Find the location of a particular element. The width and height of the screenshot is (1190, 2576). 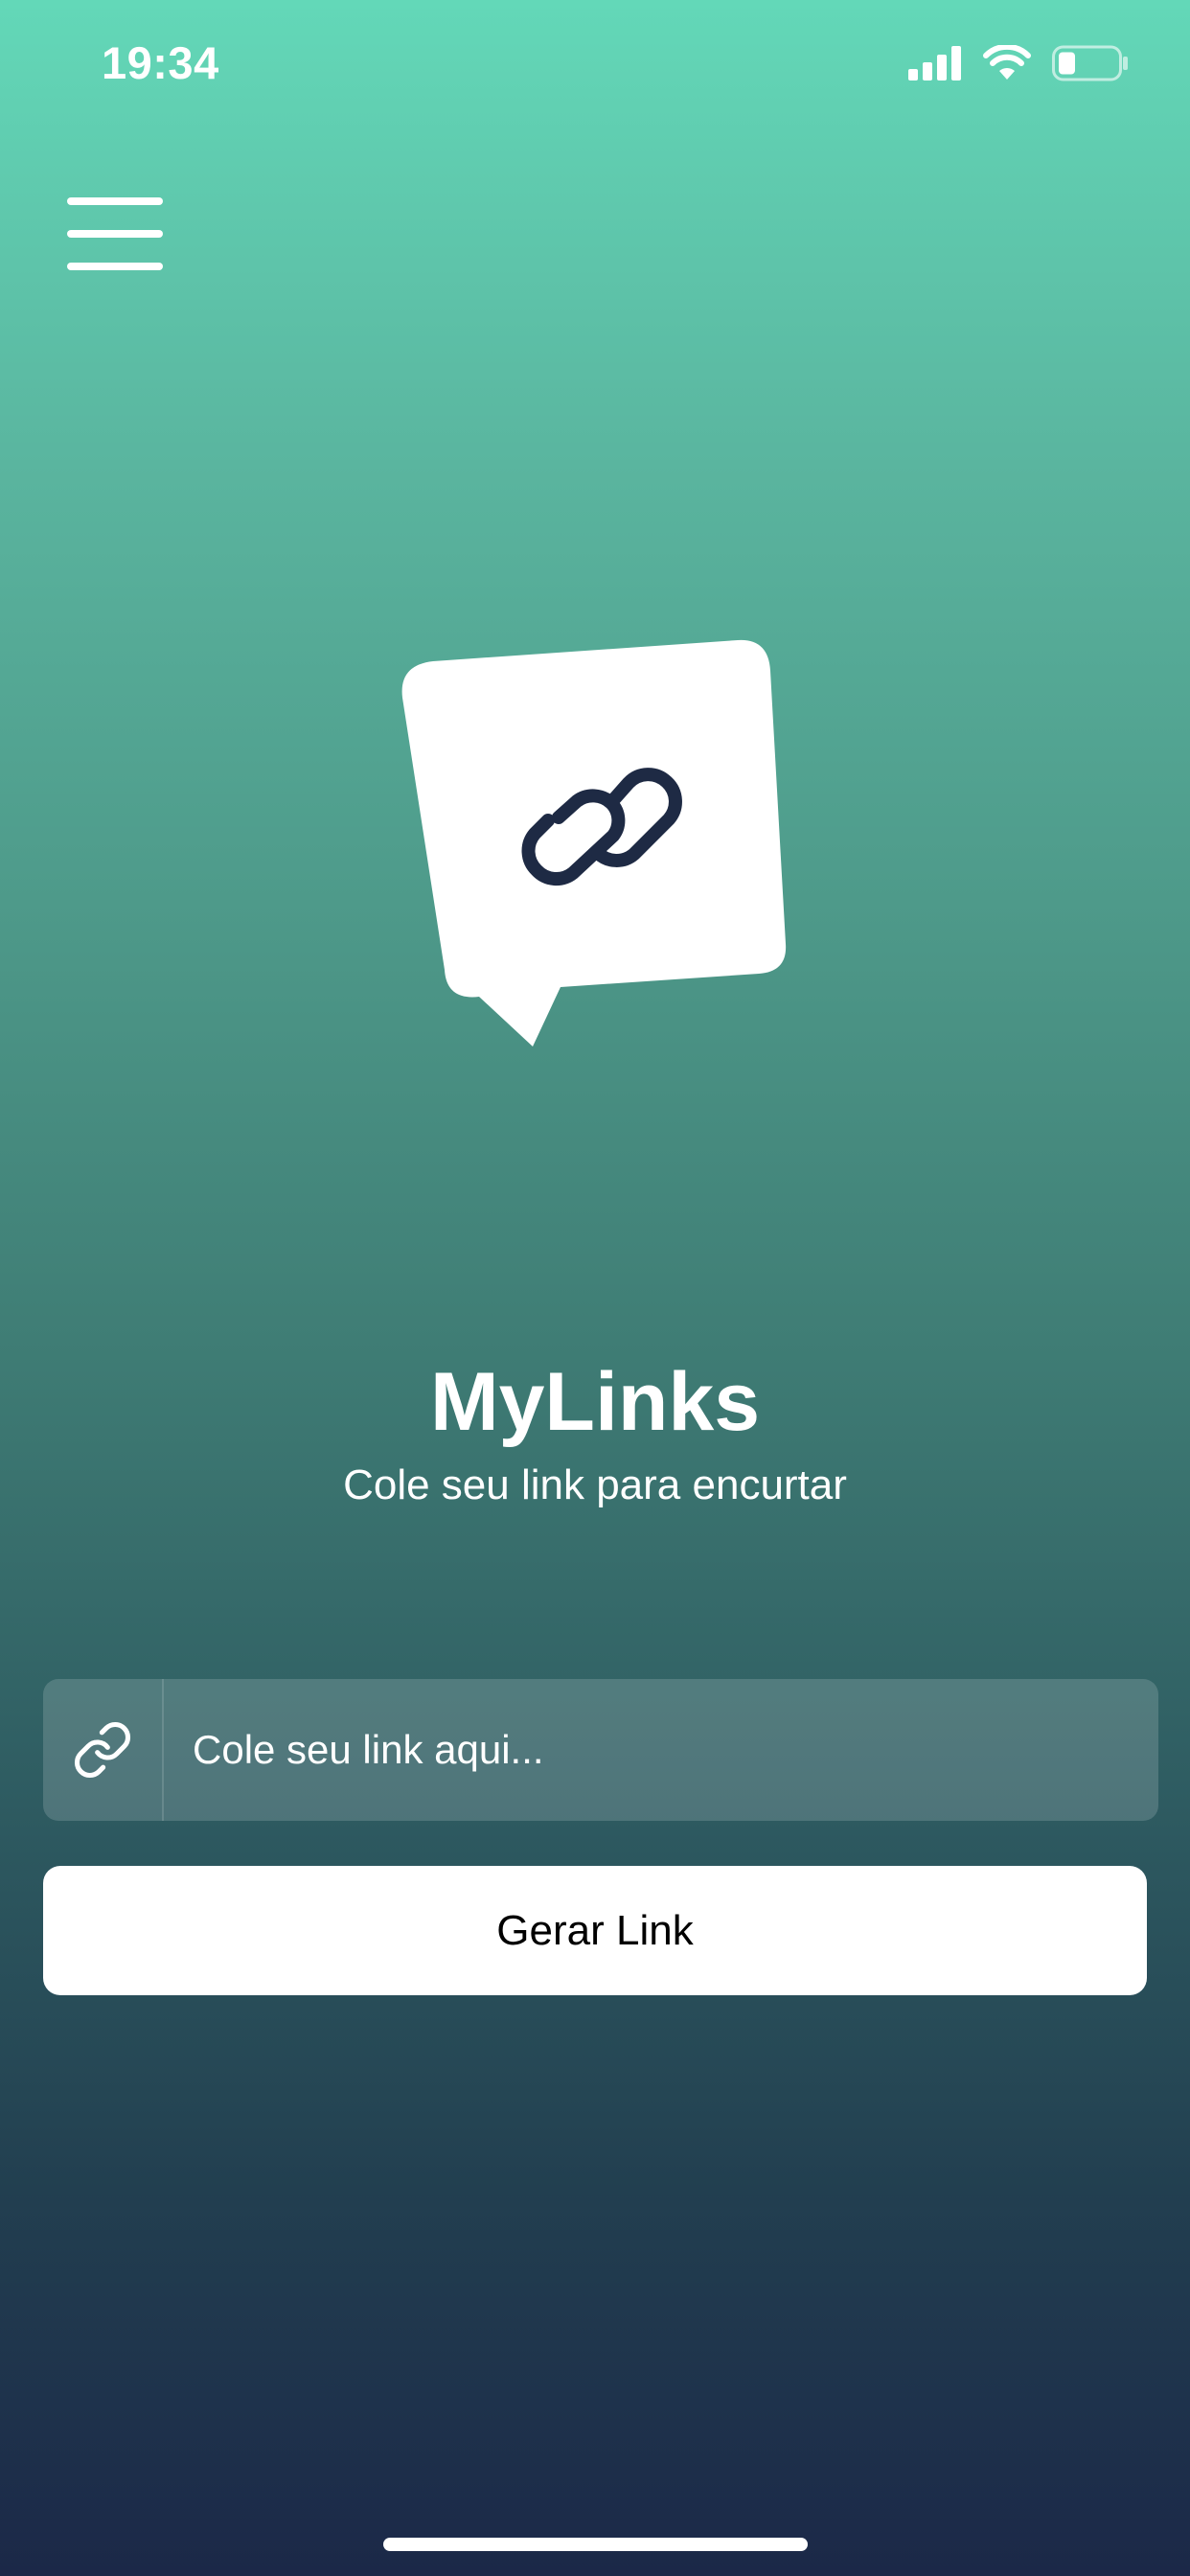

input-icon-box is located at coordinates (103, 1750).